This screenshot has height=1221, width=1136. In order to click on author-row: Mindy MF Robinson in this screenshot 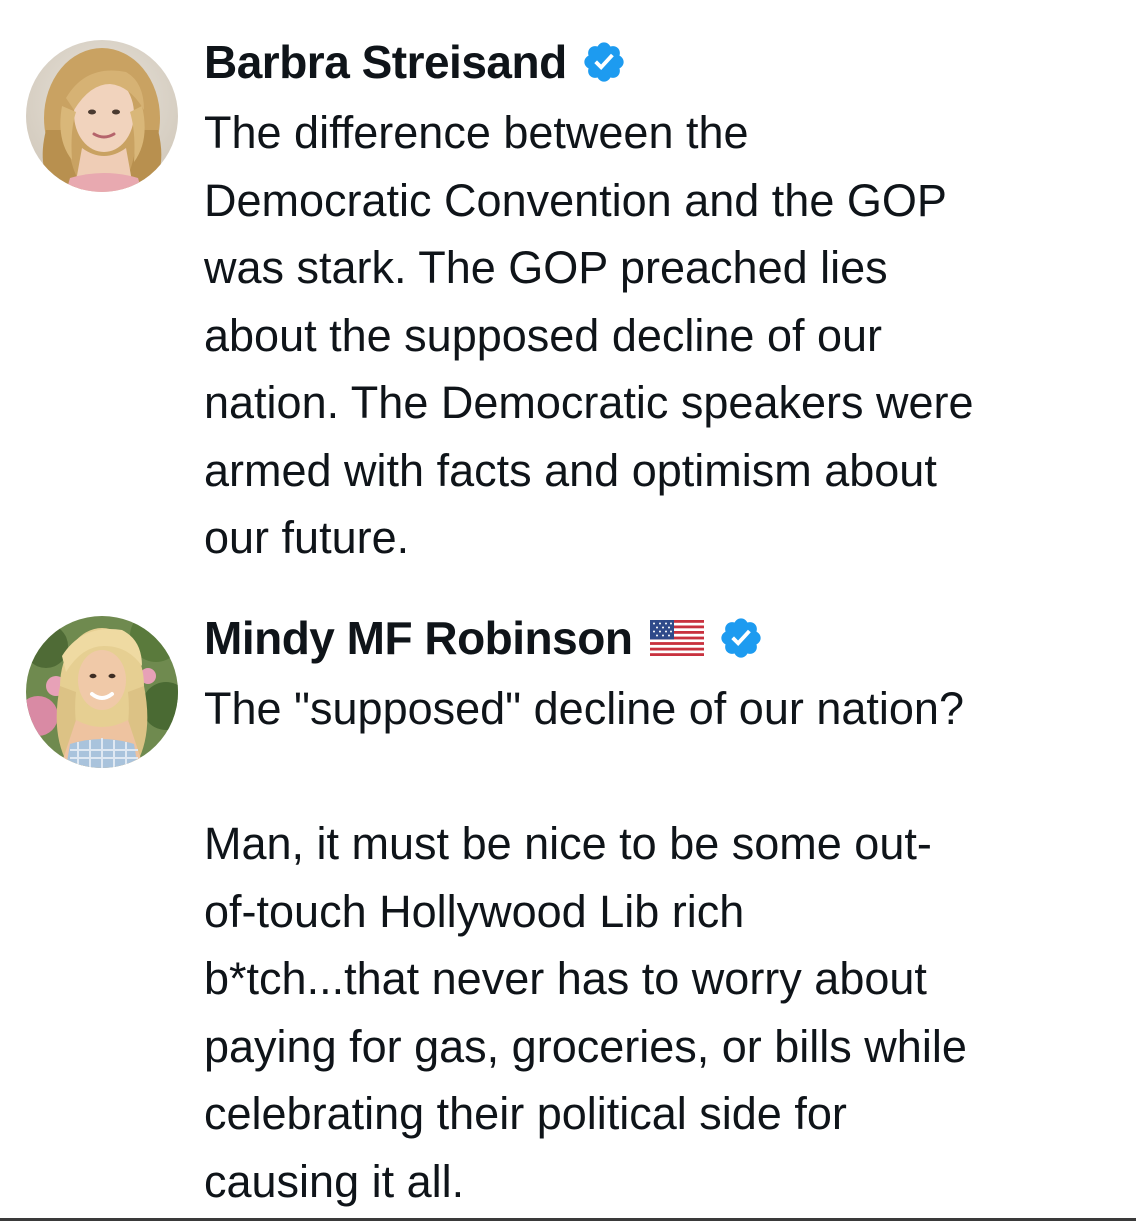, I will do `click(655, 638)`.